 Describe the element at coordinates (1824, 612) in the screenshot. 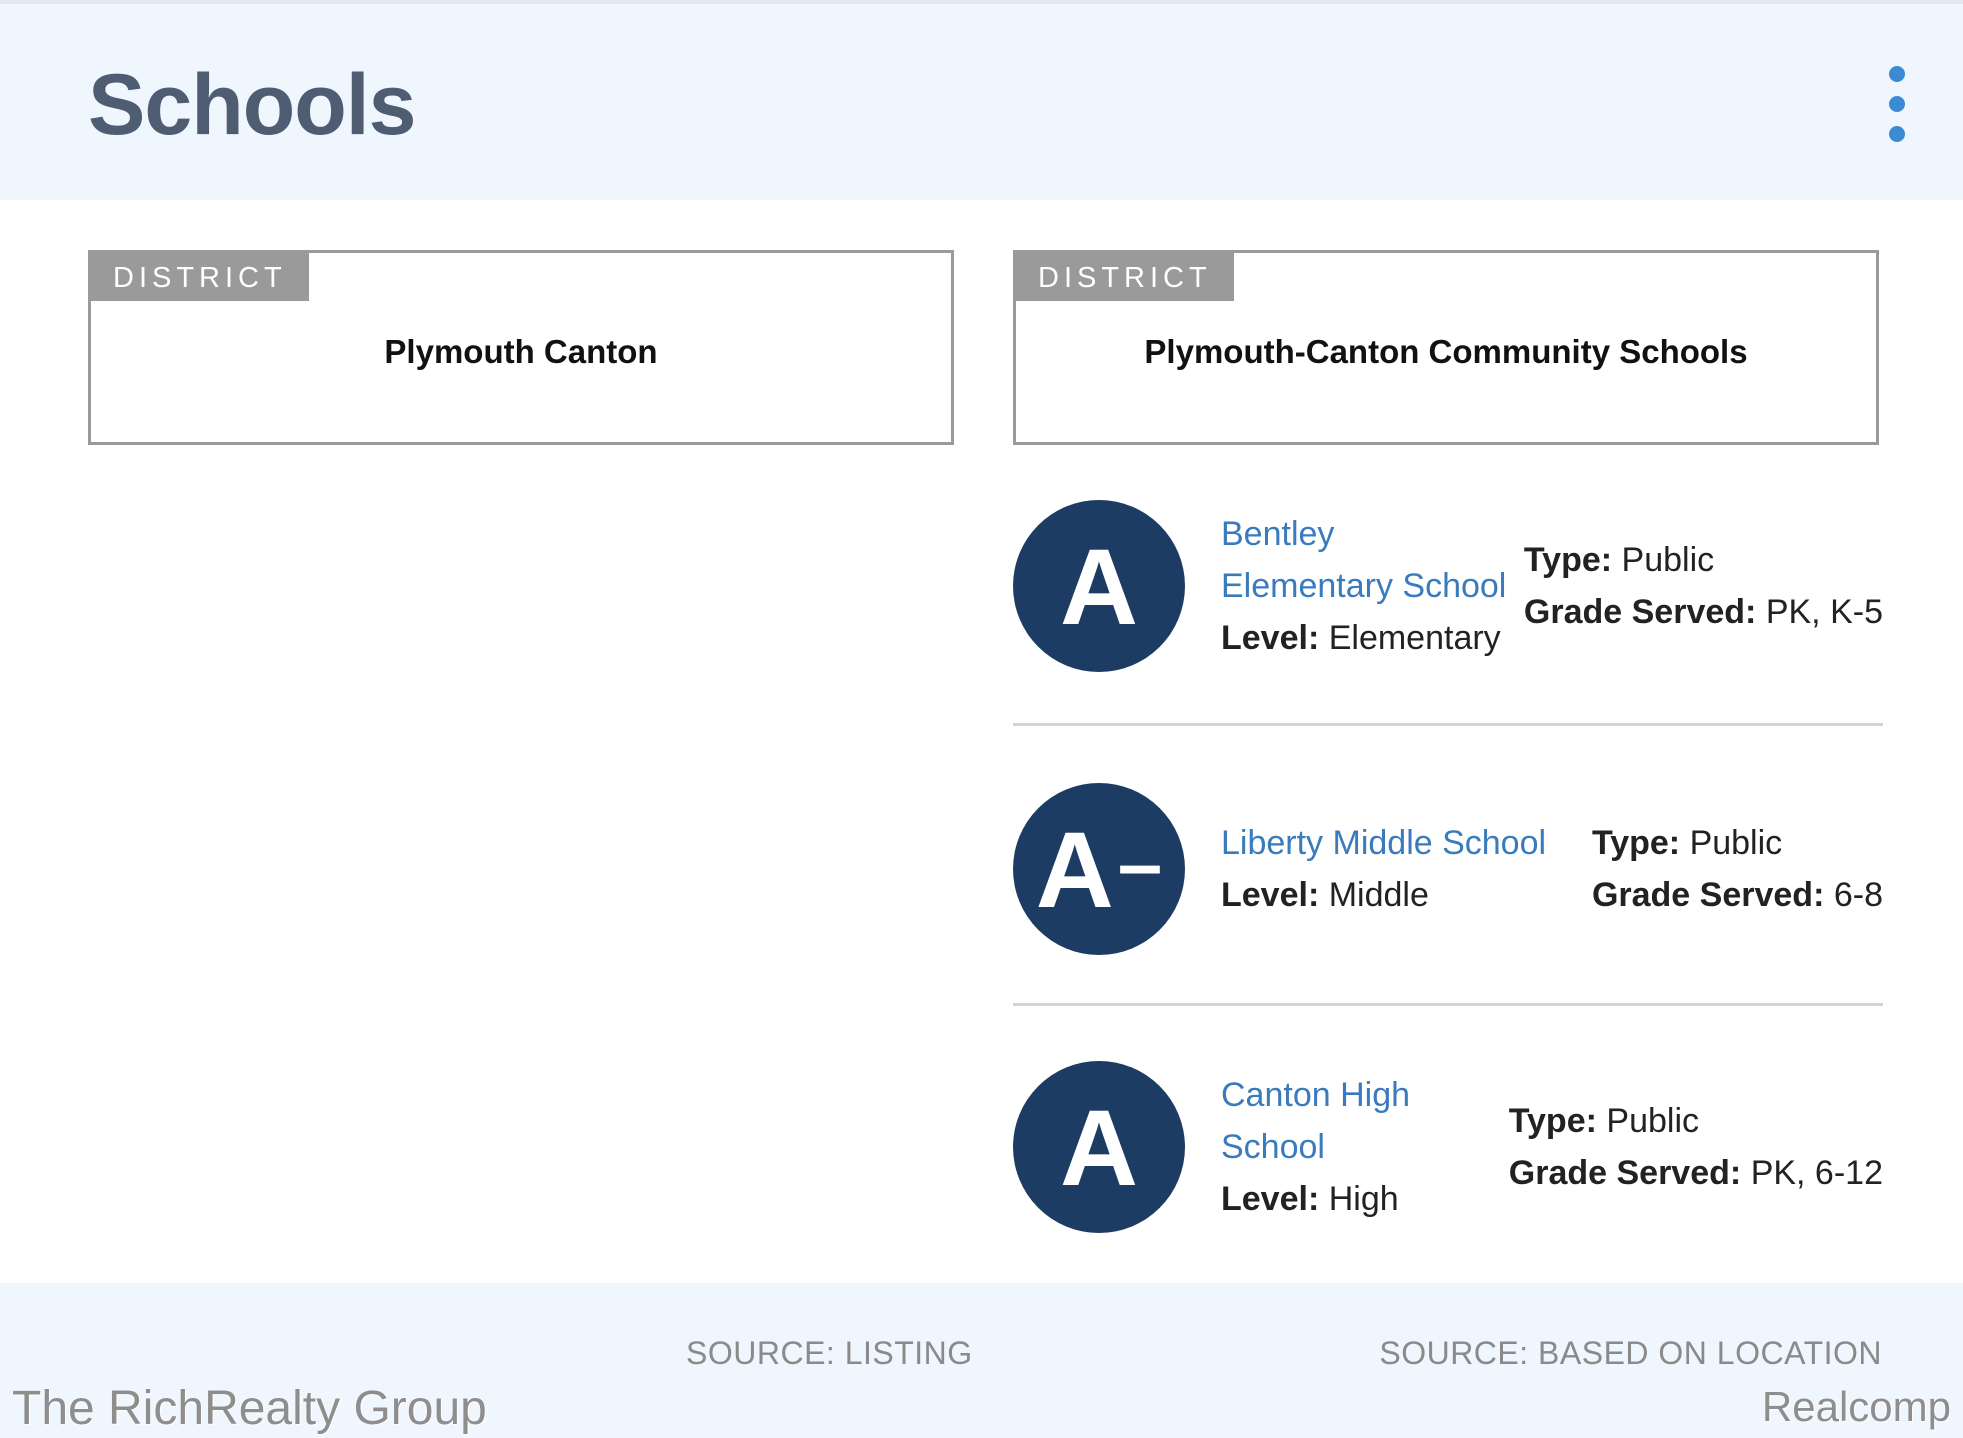

I see `grade-served-value: PK, K-5` at that location.